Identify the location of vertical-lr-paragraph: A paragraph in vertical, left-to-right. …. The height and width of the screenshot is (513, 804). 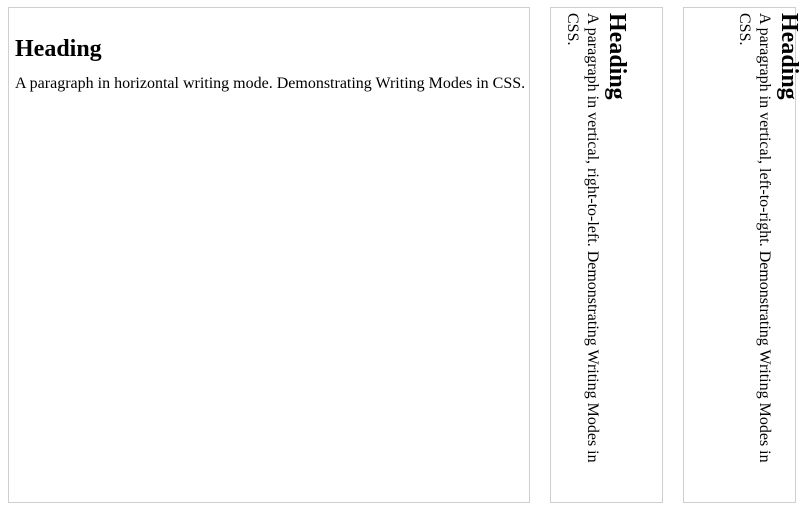
(754, 238).